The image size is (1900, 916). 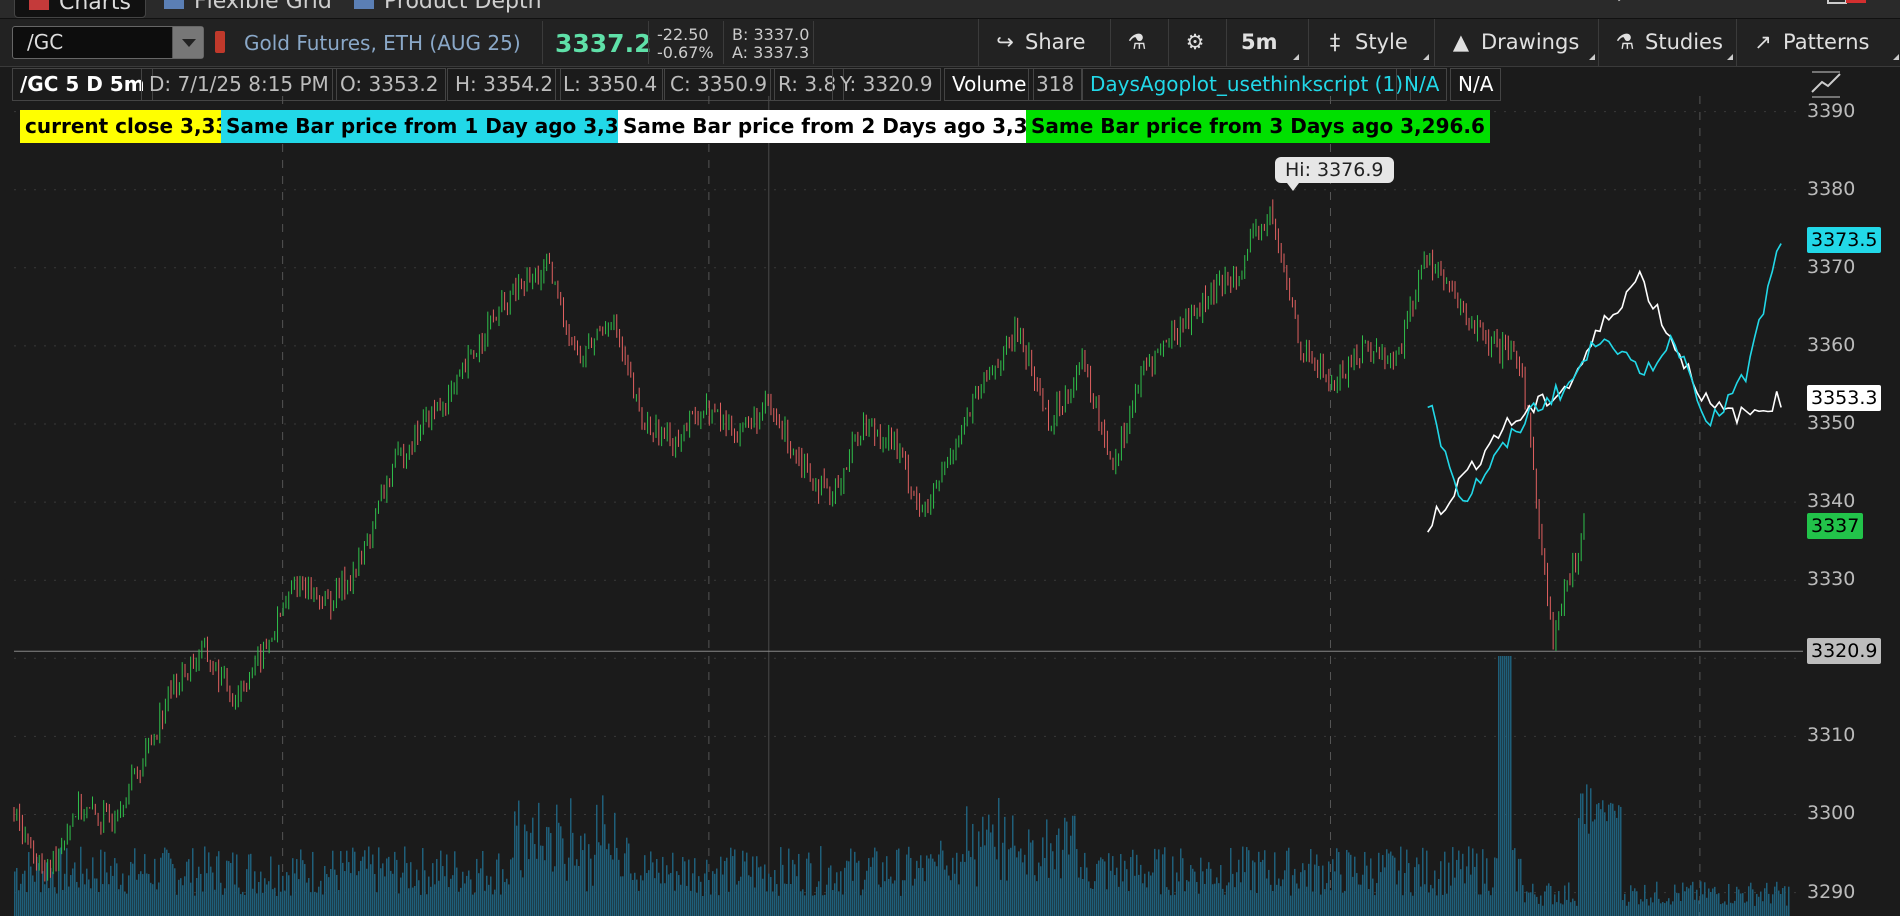 I want to click on share-button: ↪ Share, so click(x=1043, y=42).